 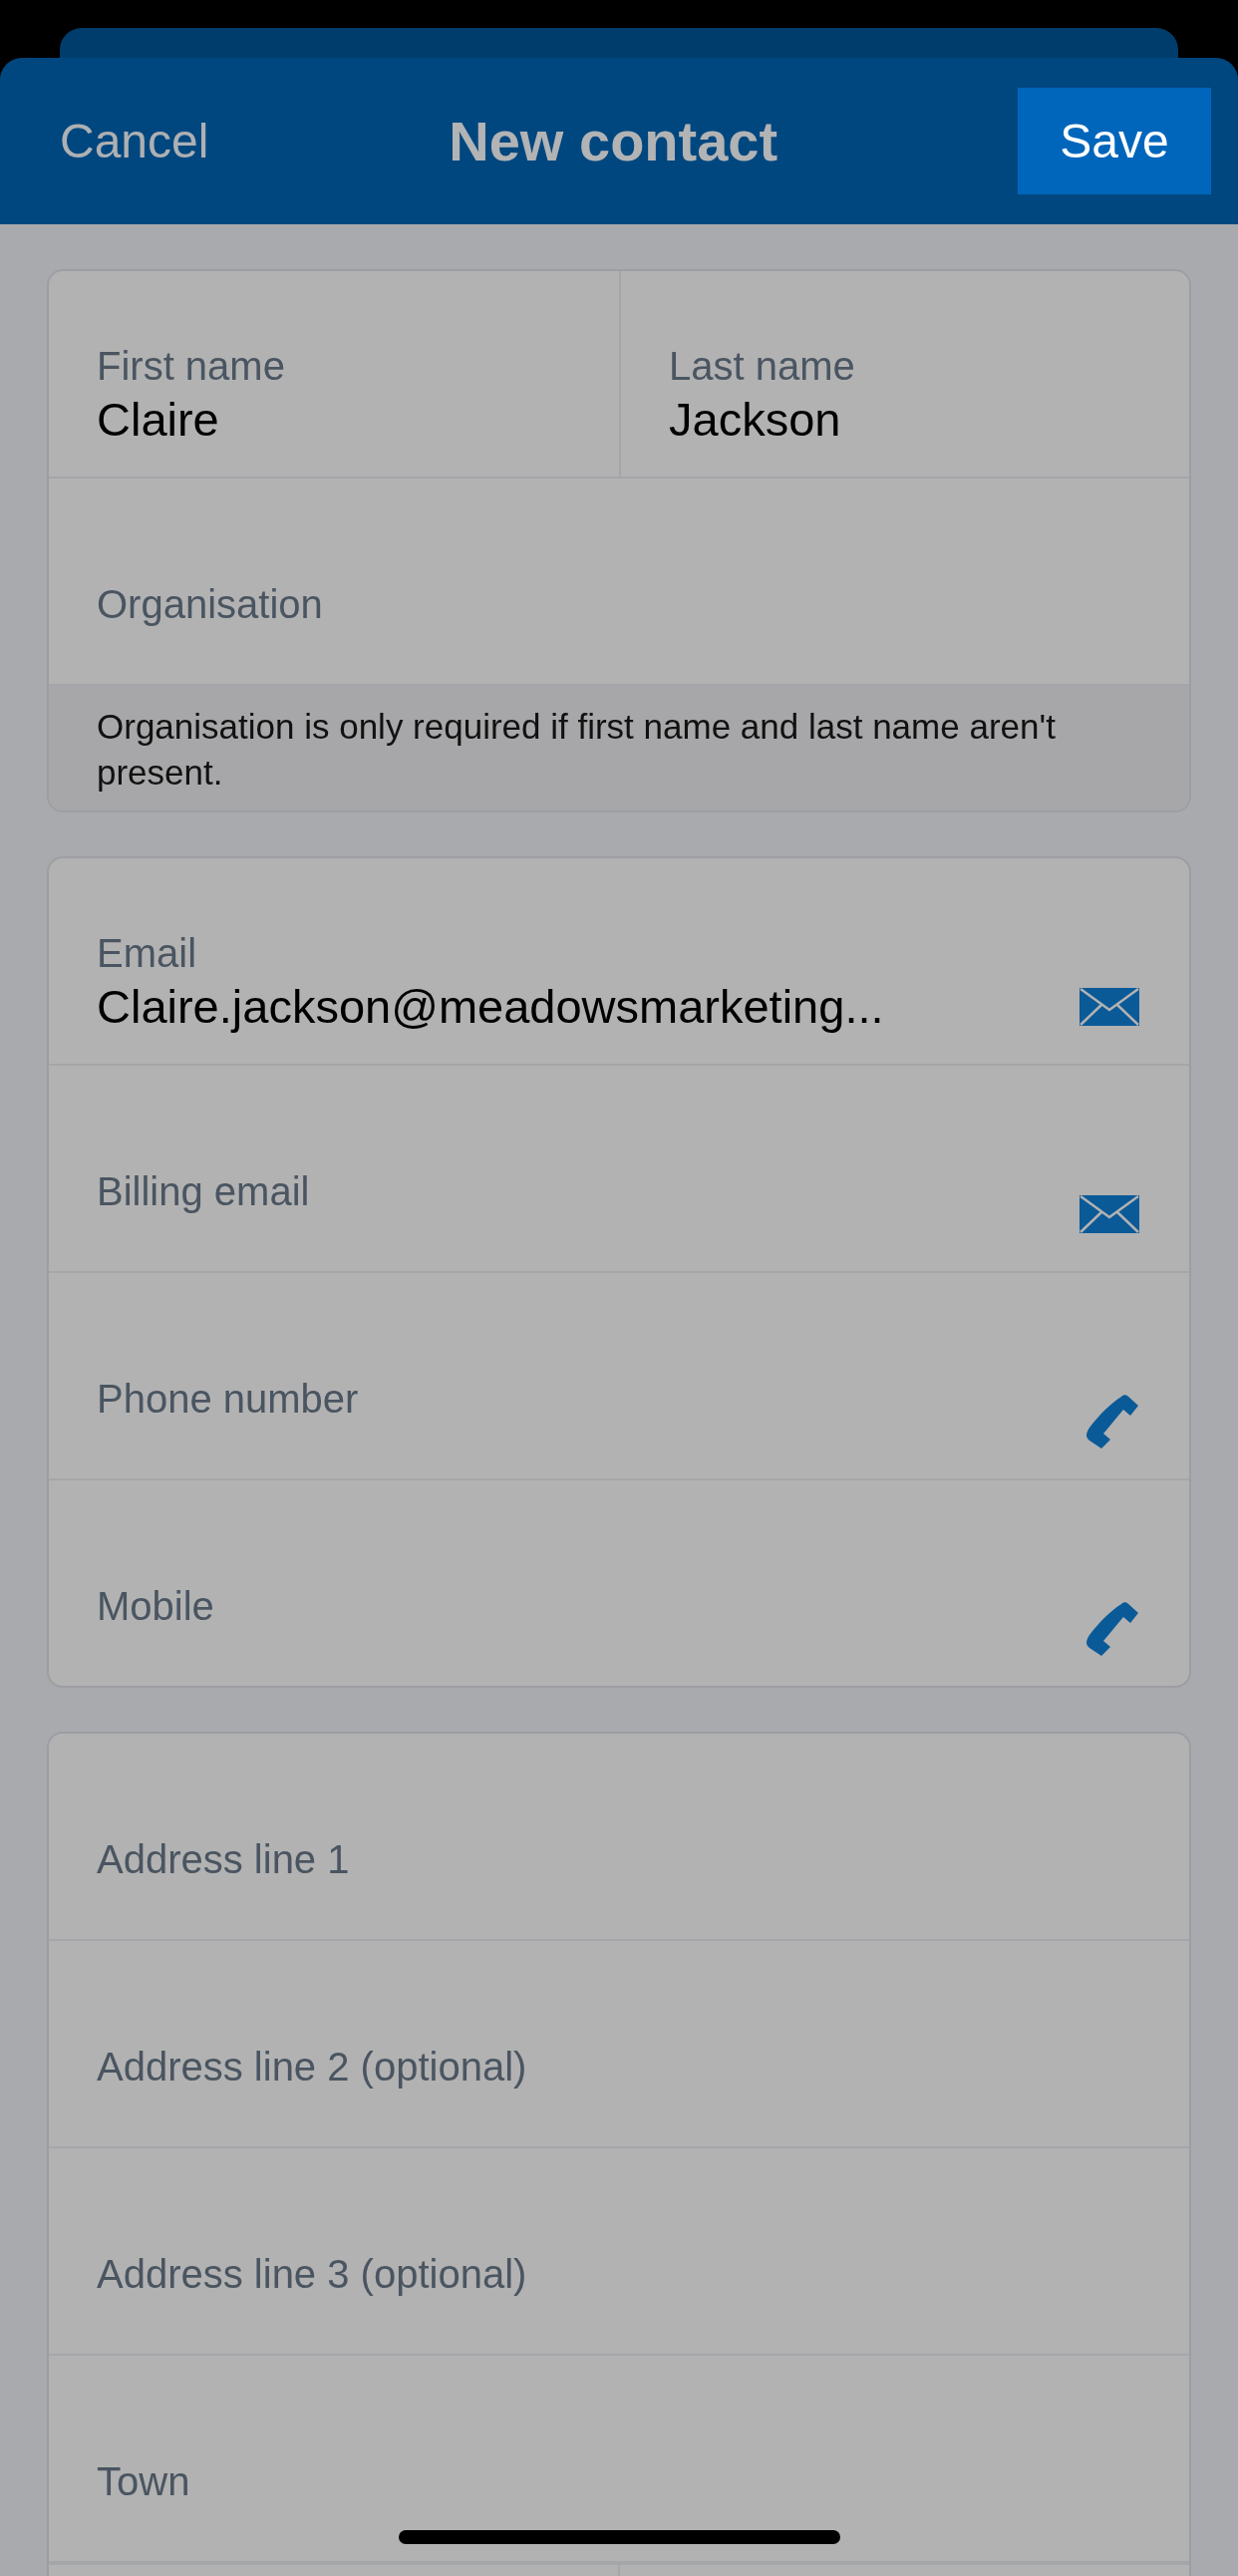 What do you see at coordinates (755, 420) in the screenshot?
I see `field-value: Jackson` at bounding box center [755, 420].